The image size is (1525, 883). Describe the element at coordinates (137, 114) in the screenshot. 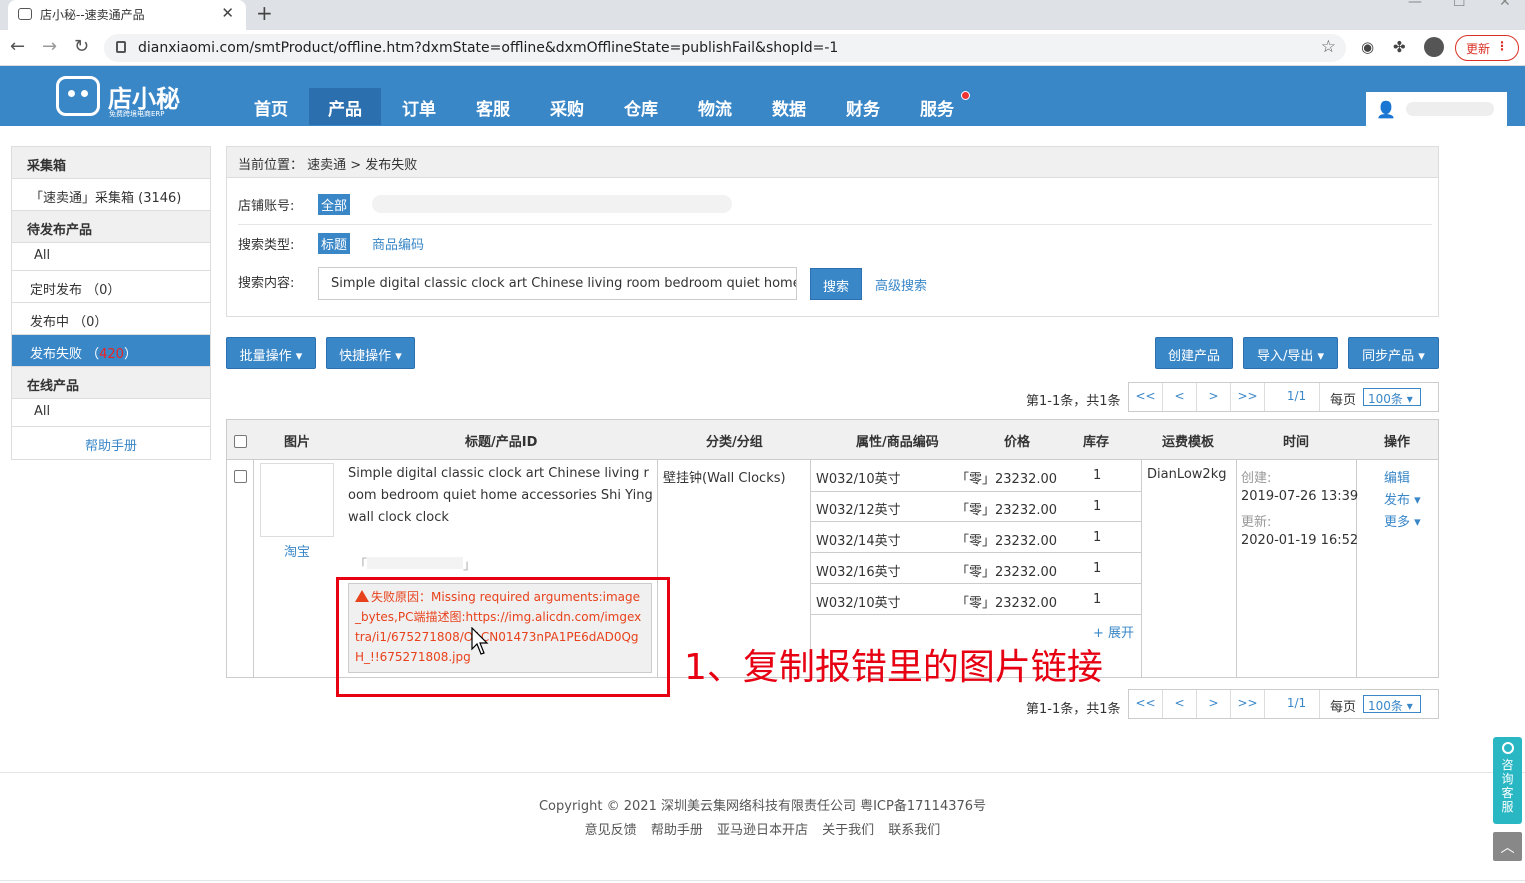

I see `logo-subtitle: 免费跨境电商ERP` at that location.